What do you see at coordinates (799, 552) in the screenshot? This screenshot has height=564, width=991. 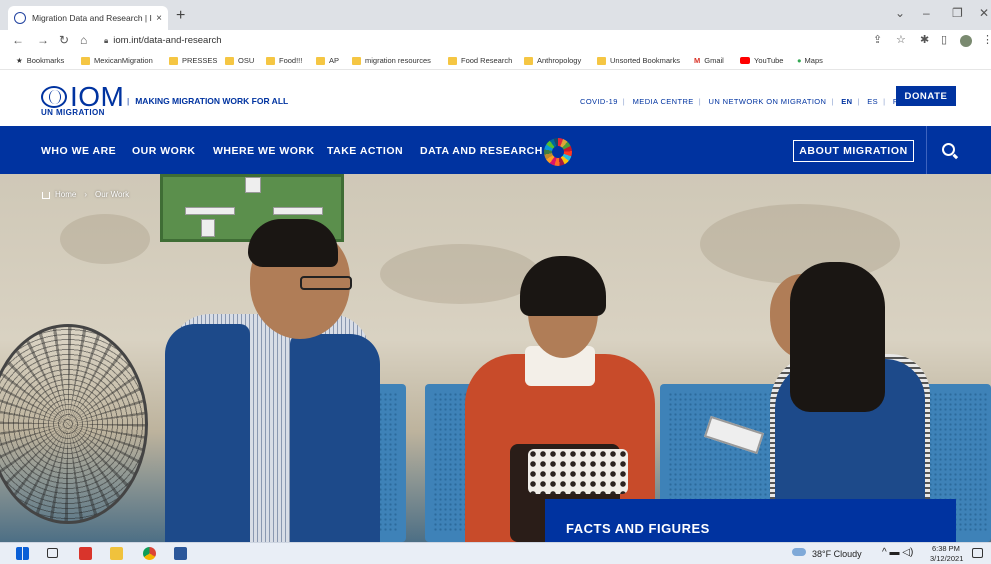 I see `cloud-weather-icon` at bounding box center [799, 552].